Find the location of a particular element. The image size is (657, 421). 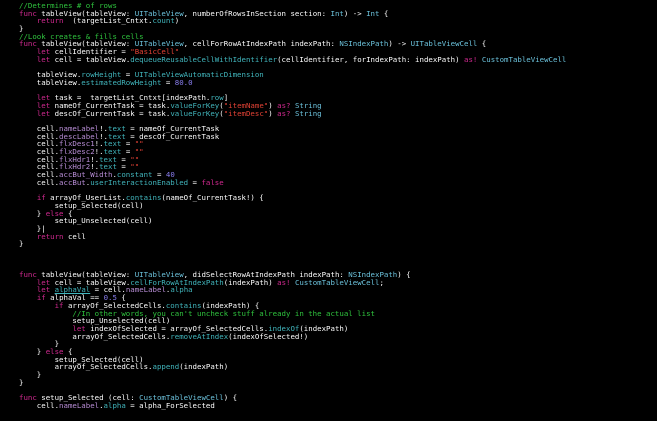

code-token: descOf_CurrentTask = task. is located at coordinates (110, 113).